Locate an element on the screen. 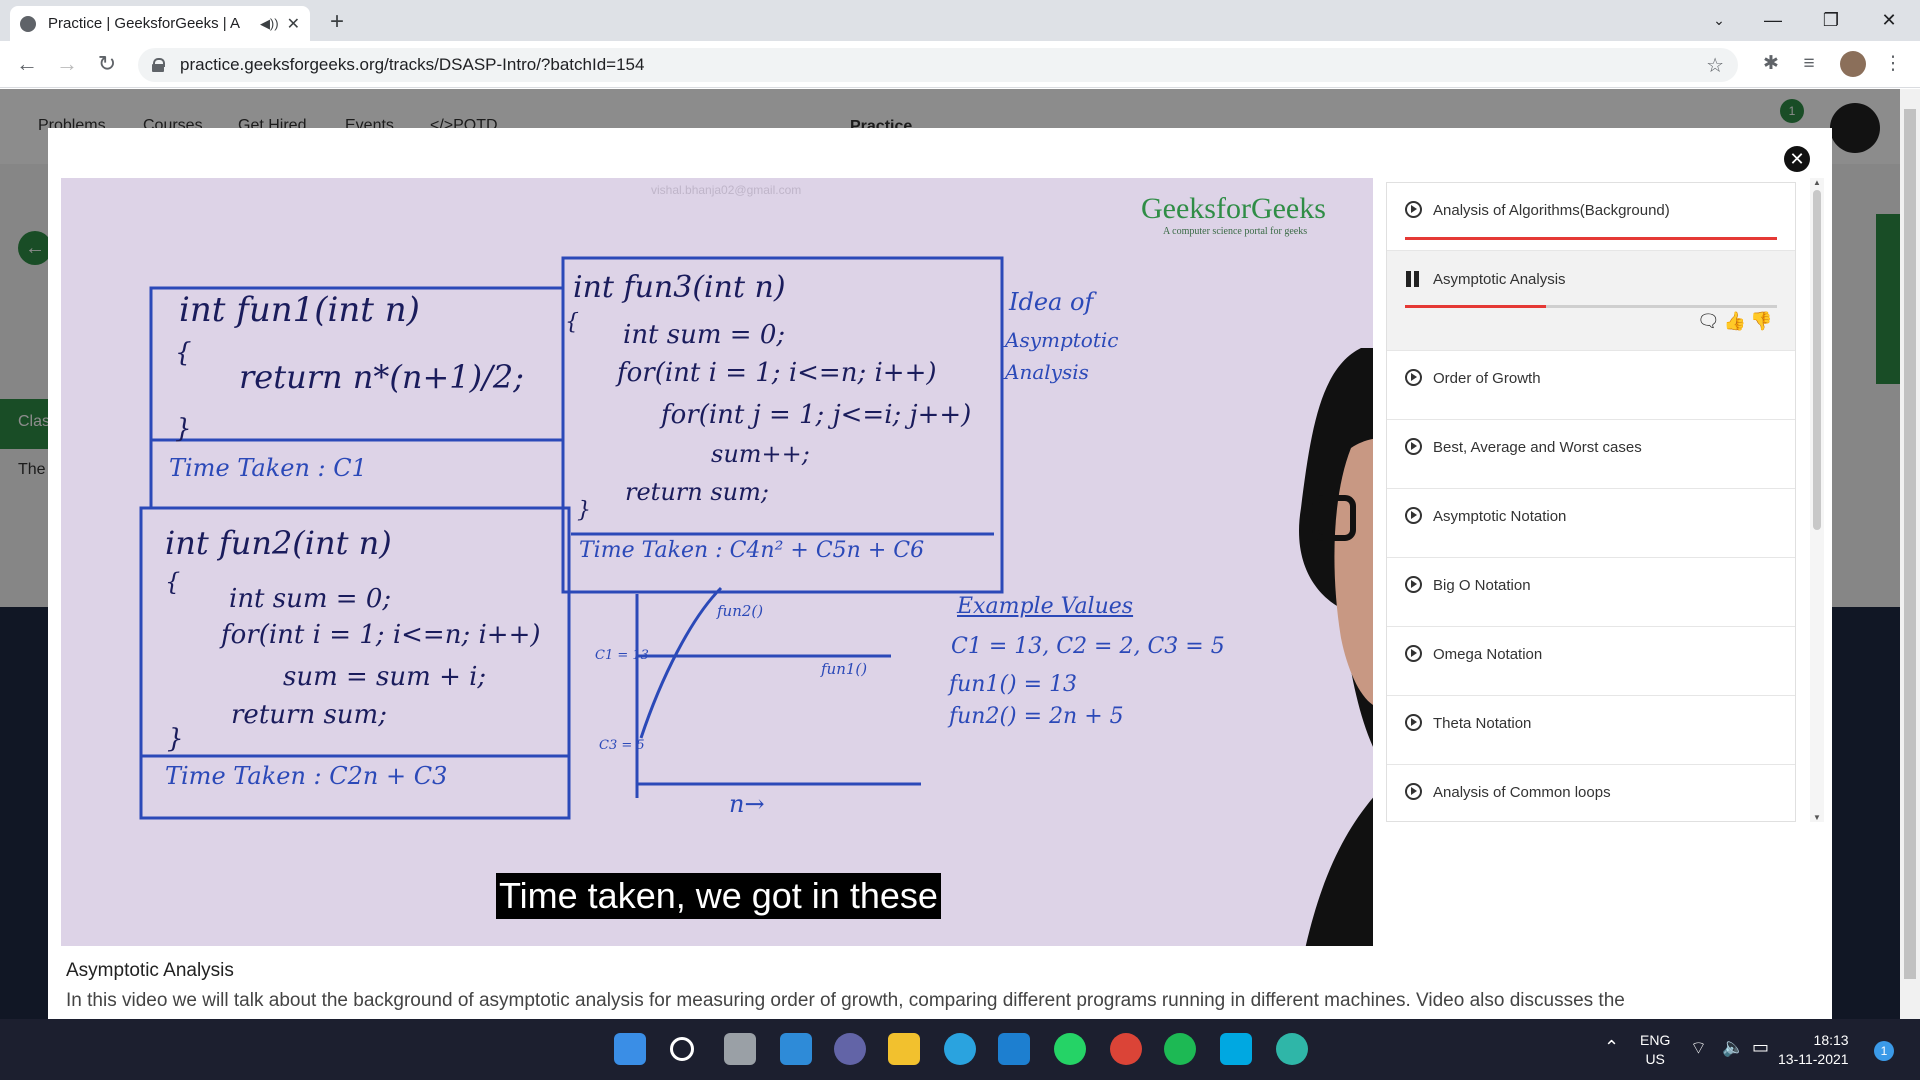 The width and height of the screenshot is (1920, 1080). video-progress-bar is located at coordinates (1591, 306).